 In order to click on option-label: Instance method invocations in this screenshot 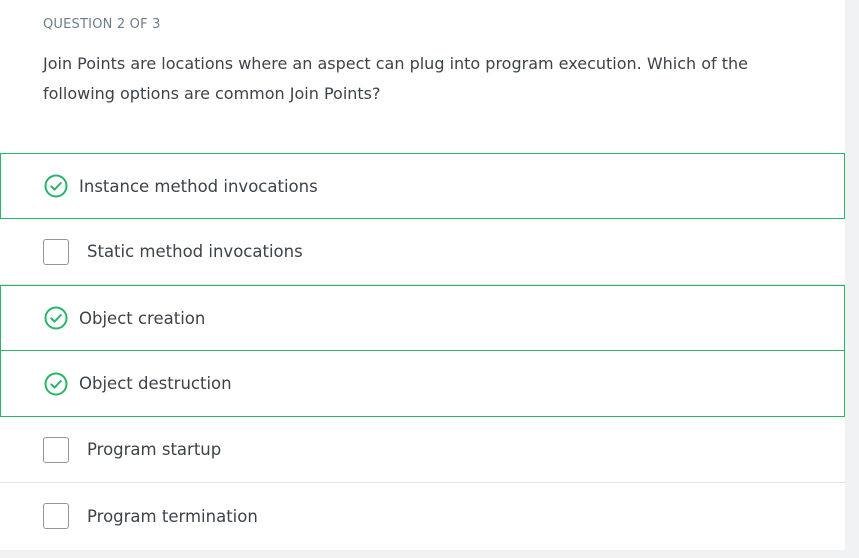, I will do `click(198, 186)`.